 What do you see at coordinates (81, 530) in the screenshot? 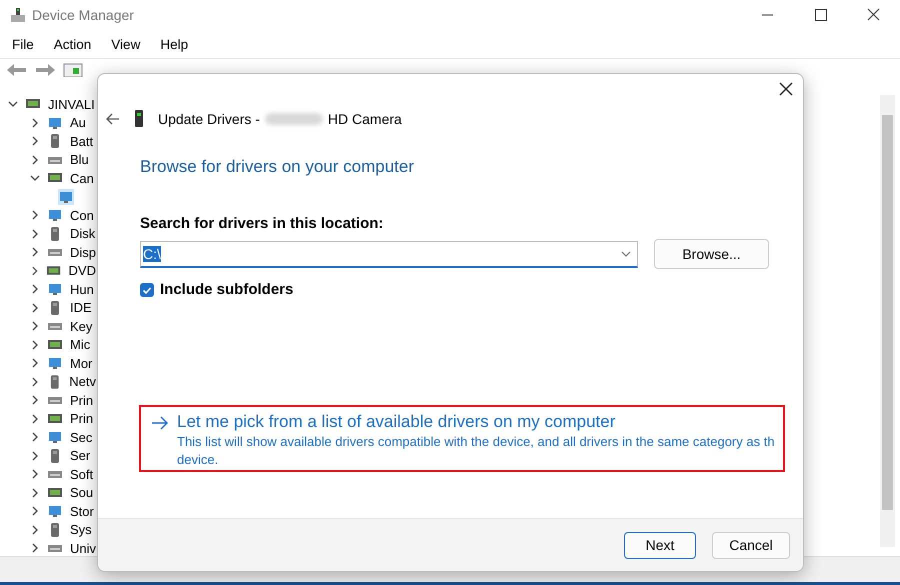
I see `tree-item-label: Sys` at bounding box center [81, 530].